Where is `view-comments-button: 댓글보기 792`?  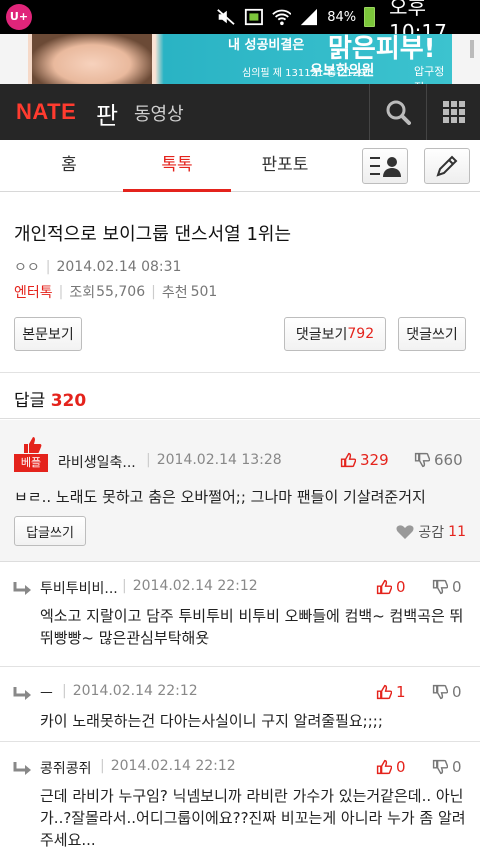 view-comments-button: 댓글보기 792 is located at coordinates (335, 334).